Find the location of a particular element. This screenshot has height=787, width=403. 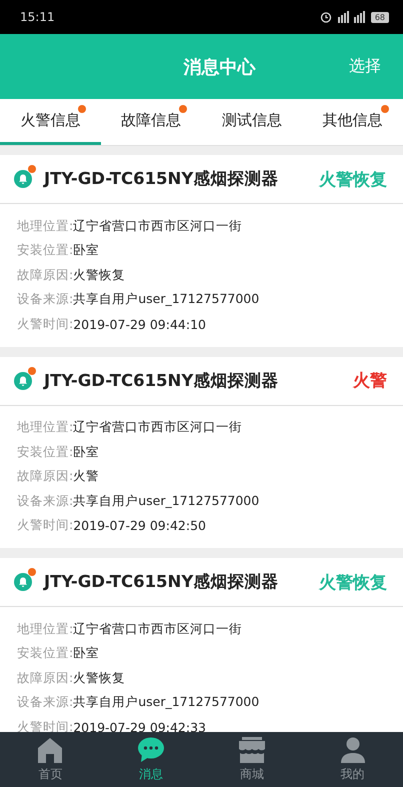

nav-tab: 消息 is located at coordinates (151, 759).